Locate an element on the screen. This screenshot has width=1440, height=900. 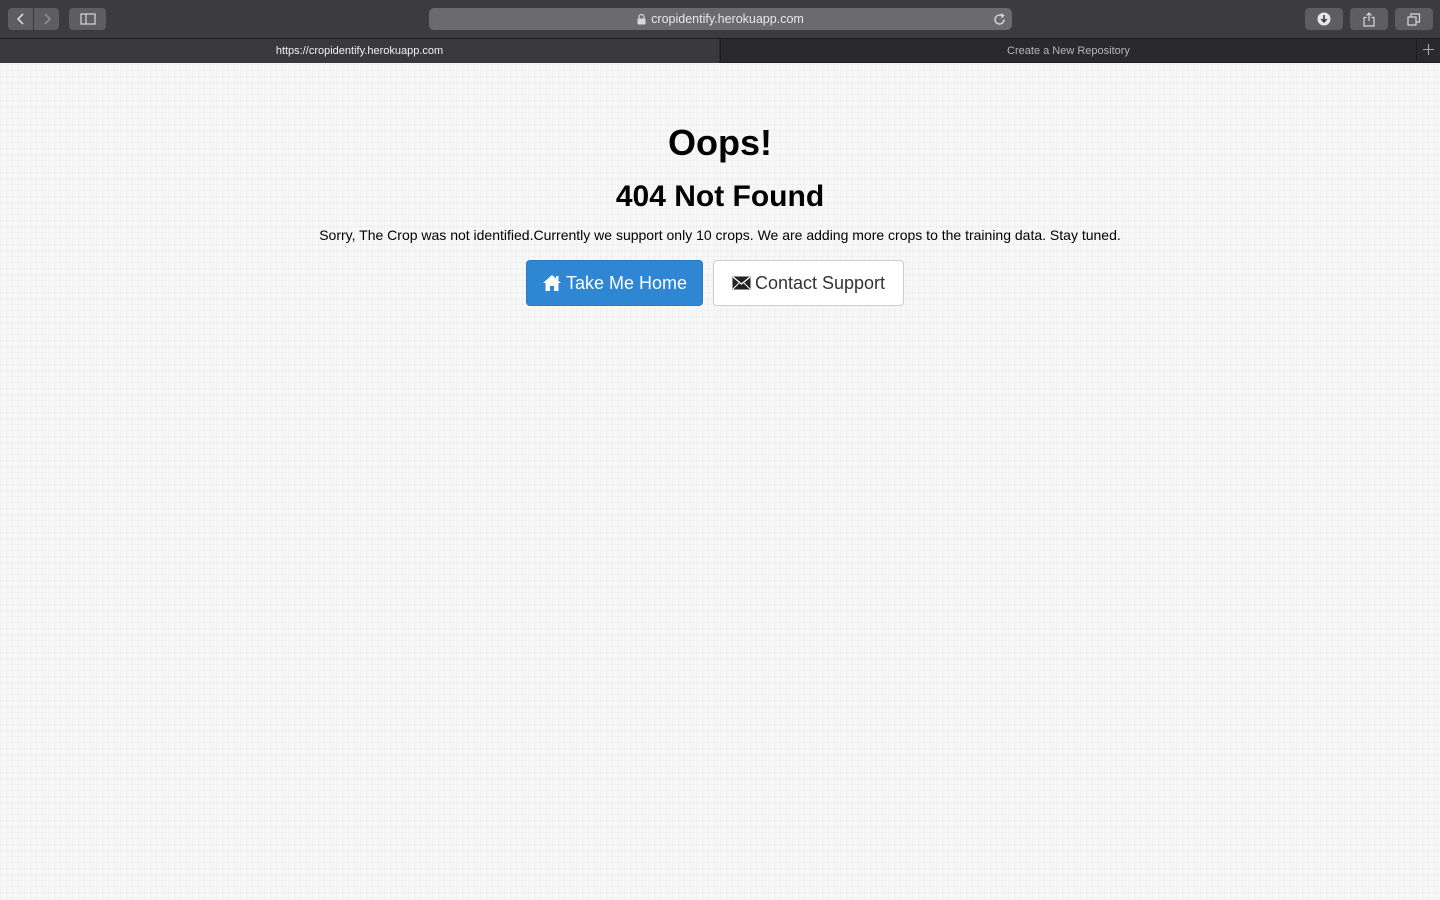
share-button is located at coordinates (1369, 19).